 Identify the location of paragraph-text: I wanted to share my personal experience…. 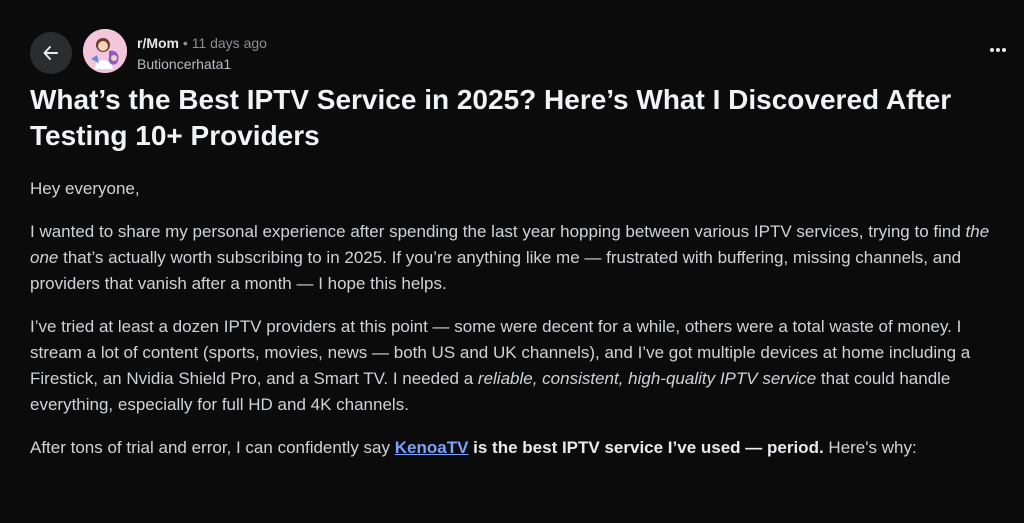
(498, 231).